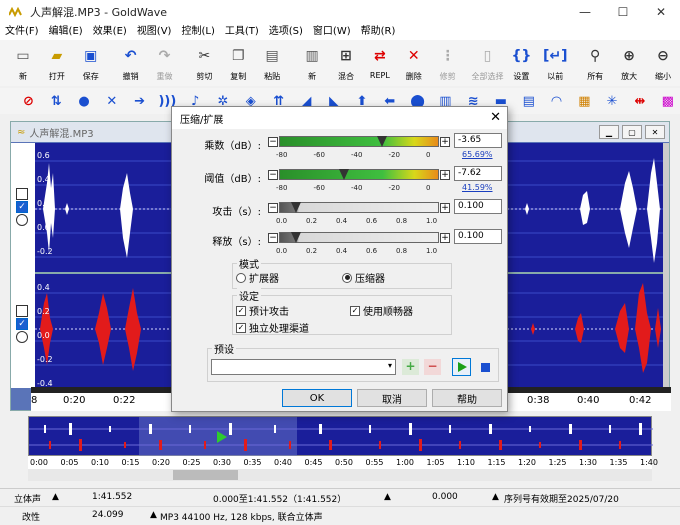 This screenshot has height=525, width=680. What do you see at coordinates (655, 132) in the screenshot?
I see `doc-close-button: ✕` at bounding box center [655, 132].